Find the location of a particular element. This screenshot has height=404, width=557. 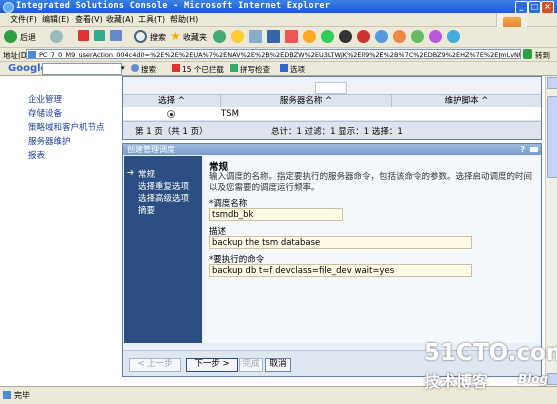

active-step-arrow-icon: ➔ is located at coordinates (131, 173).